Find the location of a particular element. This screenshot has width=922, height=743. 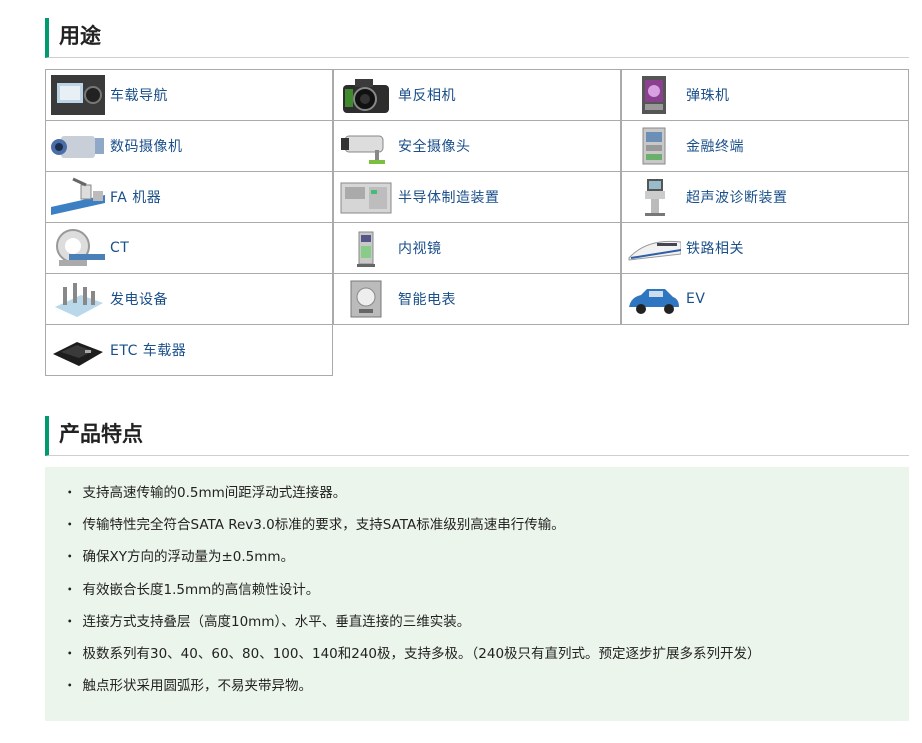

application-item: 铁路相关 is located at coordinates (765, 248).